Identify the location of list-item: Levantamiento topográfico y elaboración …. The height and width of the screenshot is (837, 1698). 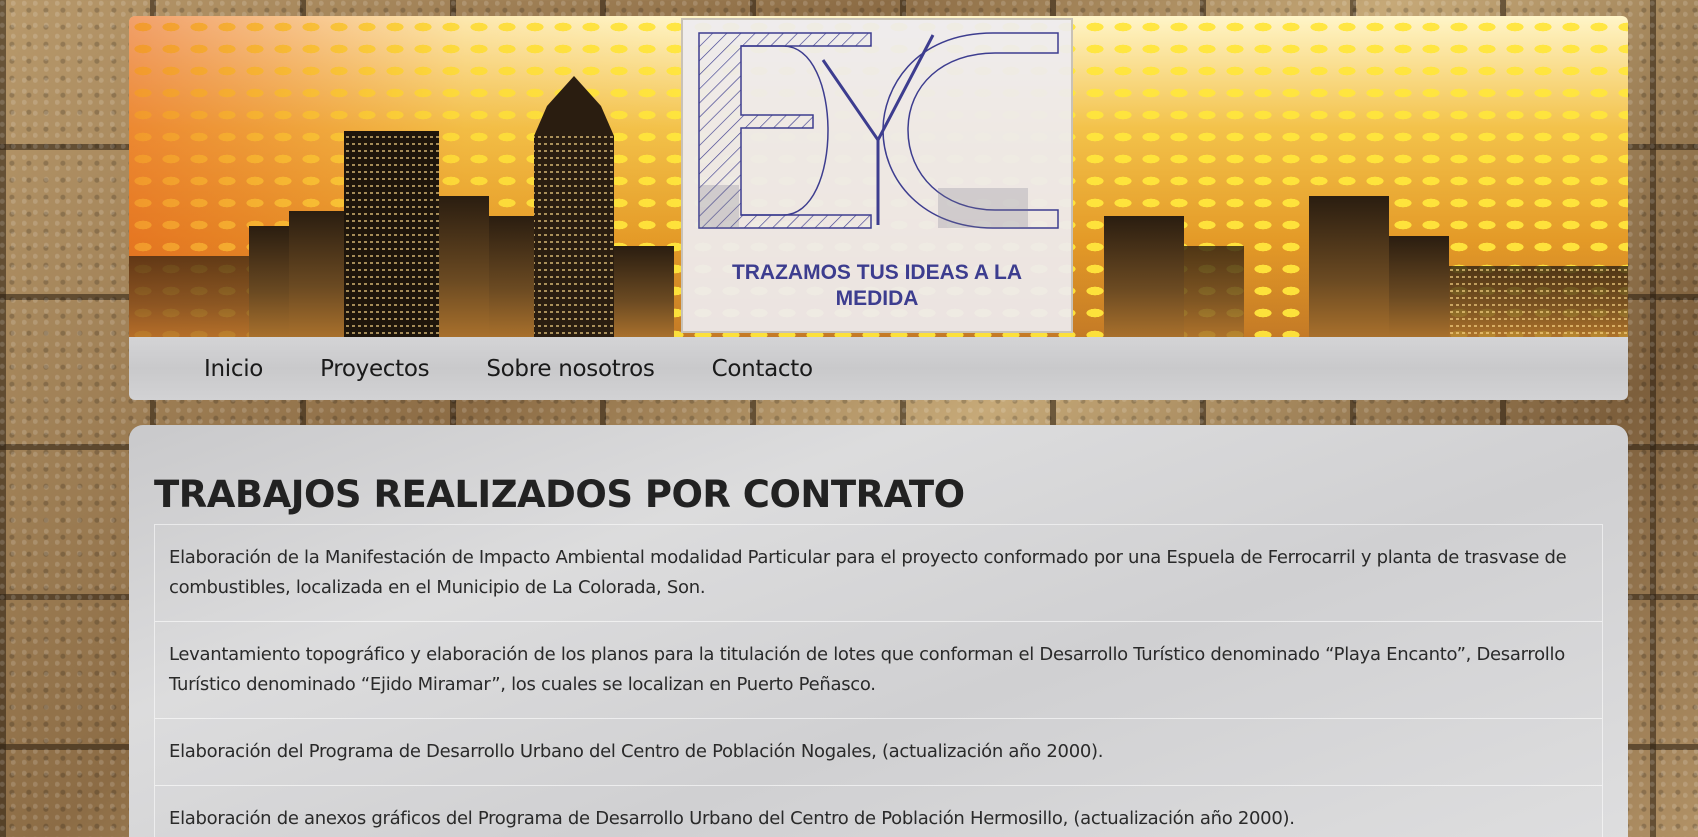
(878, 670).